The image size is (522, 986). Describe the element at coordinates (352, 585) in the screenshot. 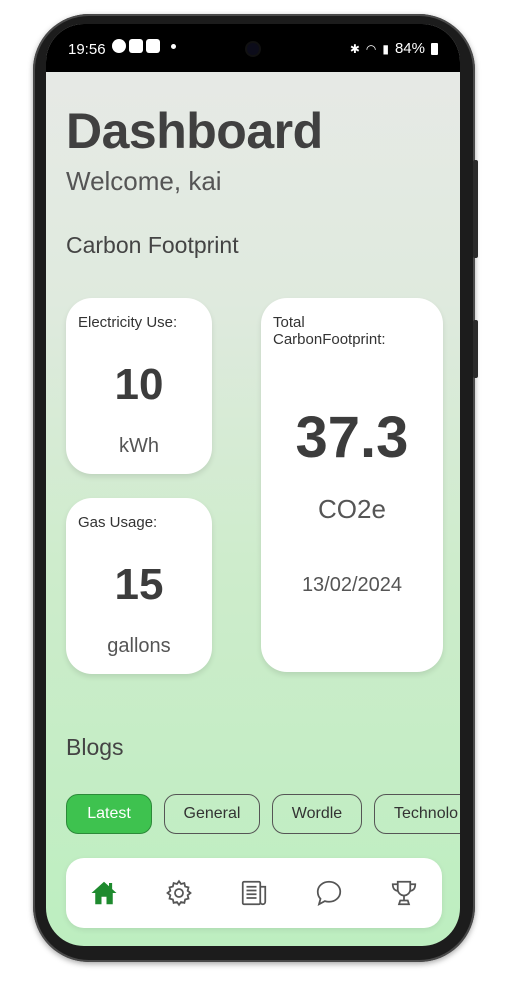

I see `total-date: 13/02/2024` at that location.